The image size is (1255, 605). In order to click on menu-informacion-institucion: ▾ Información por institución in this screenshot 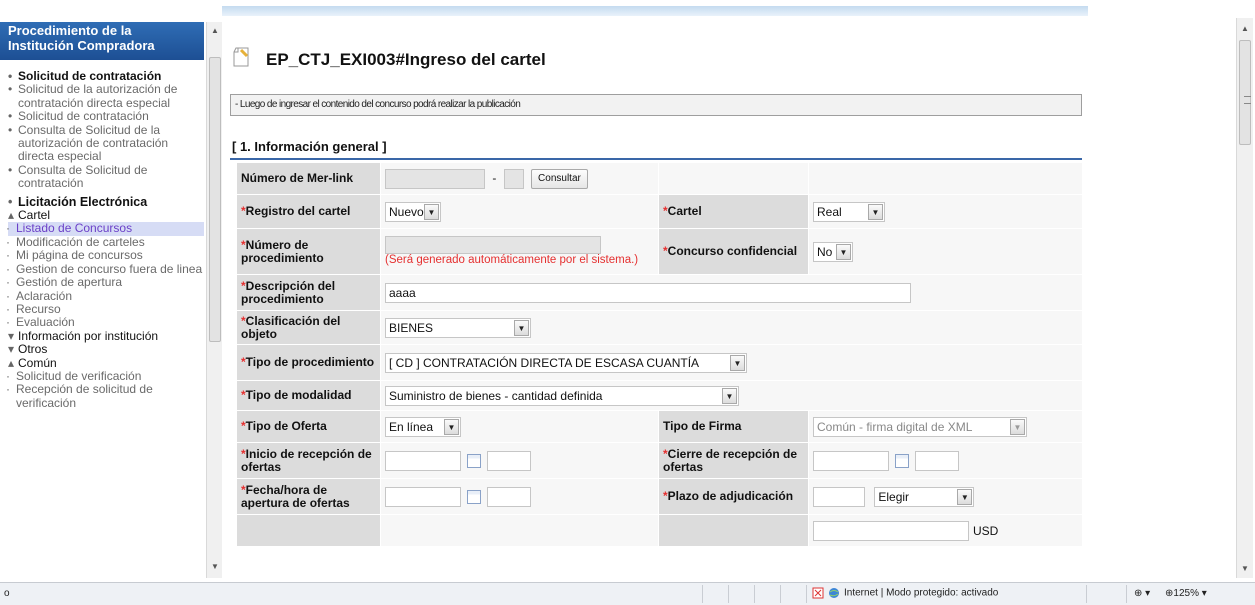, I will do `click(106, 335)`.